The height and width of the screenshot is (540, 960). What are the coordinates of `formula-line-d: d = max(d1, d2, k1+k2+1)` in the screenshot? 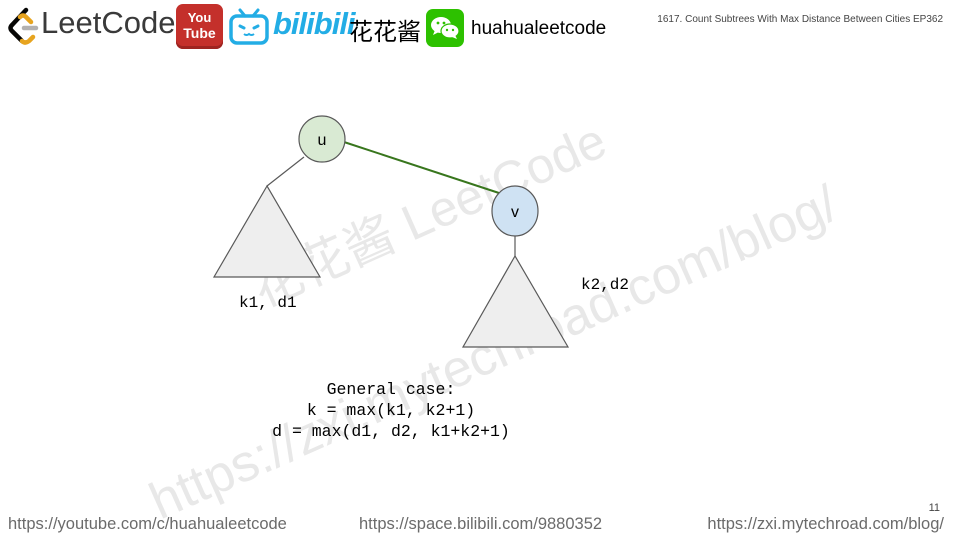 It's located at (391, 431).